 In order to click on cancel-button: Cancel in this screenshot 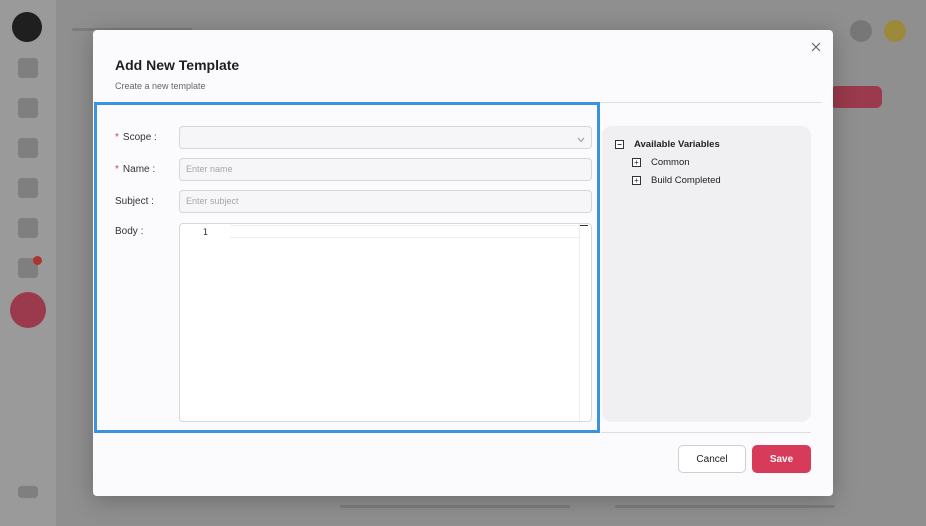, I will do `click(712, 459)`.